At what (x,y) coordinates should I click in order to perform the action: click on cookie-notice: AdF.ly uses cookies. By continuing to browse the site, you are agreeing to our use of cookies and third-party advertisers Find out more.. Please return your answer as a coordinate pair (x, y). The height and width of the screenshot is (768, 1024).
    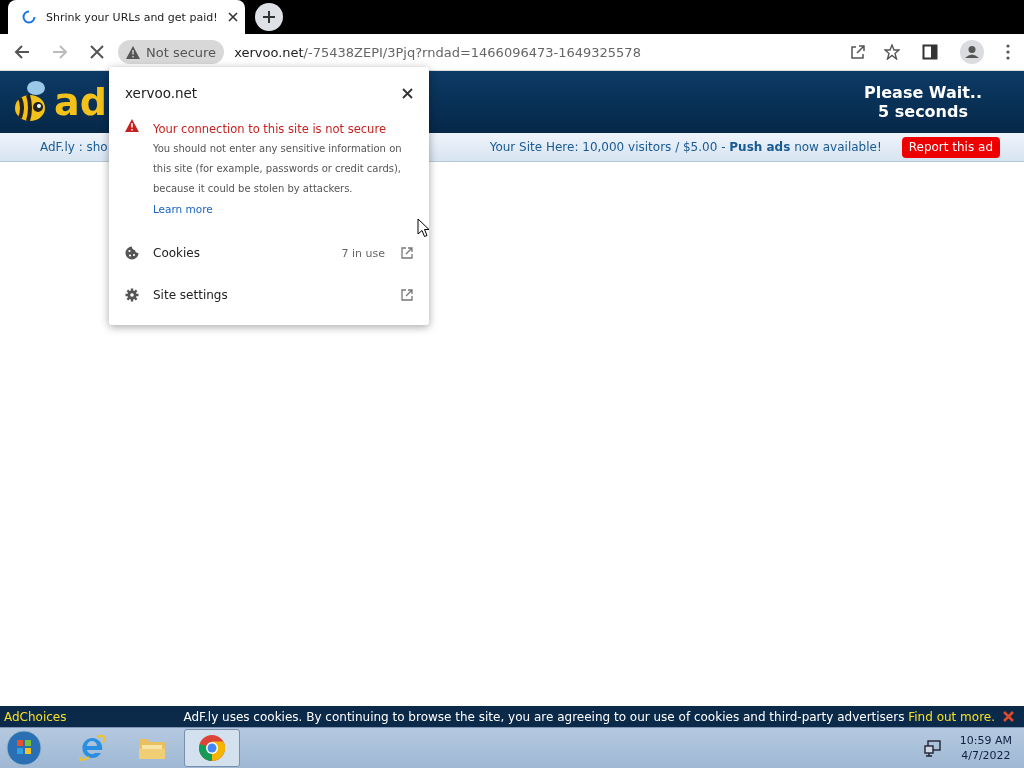
    Looking at the image, I should click on (589, 716).